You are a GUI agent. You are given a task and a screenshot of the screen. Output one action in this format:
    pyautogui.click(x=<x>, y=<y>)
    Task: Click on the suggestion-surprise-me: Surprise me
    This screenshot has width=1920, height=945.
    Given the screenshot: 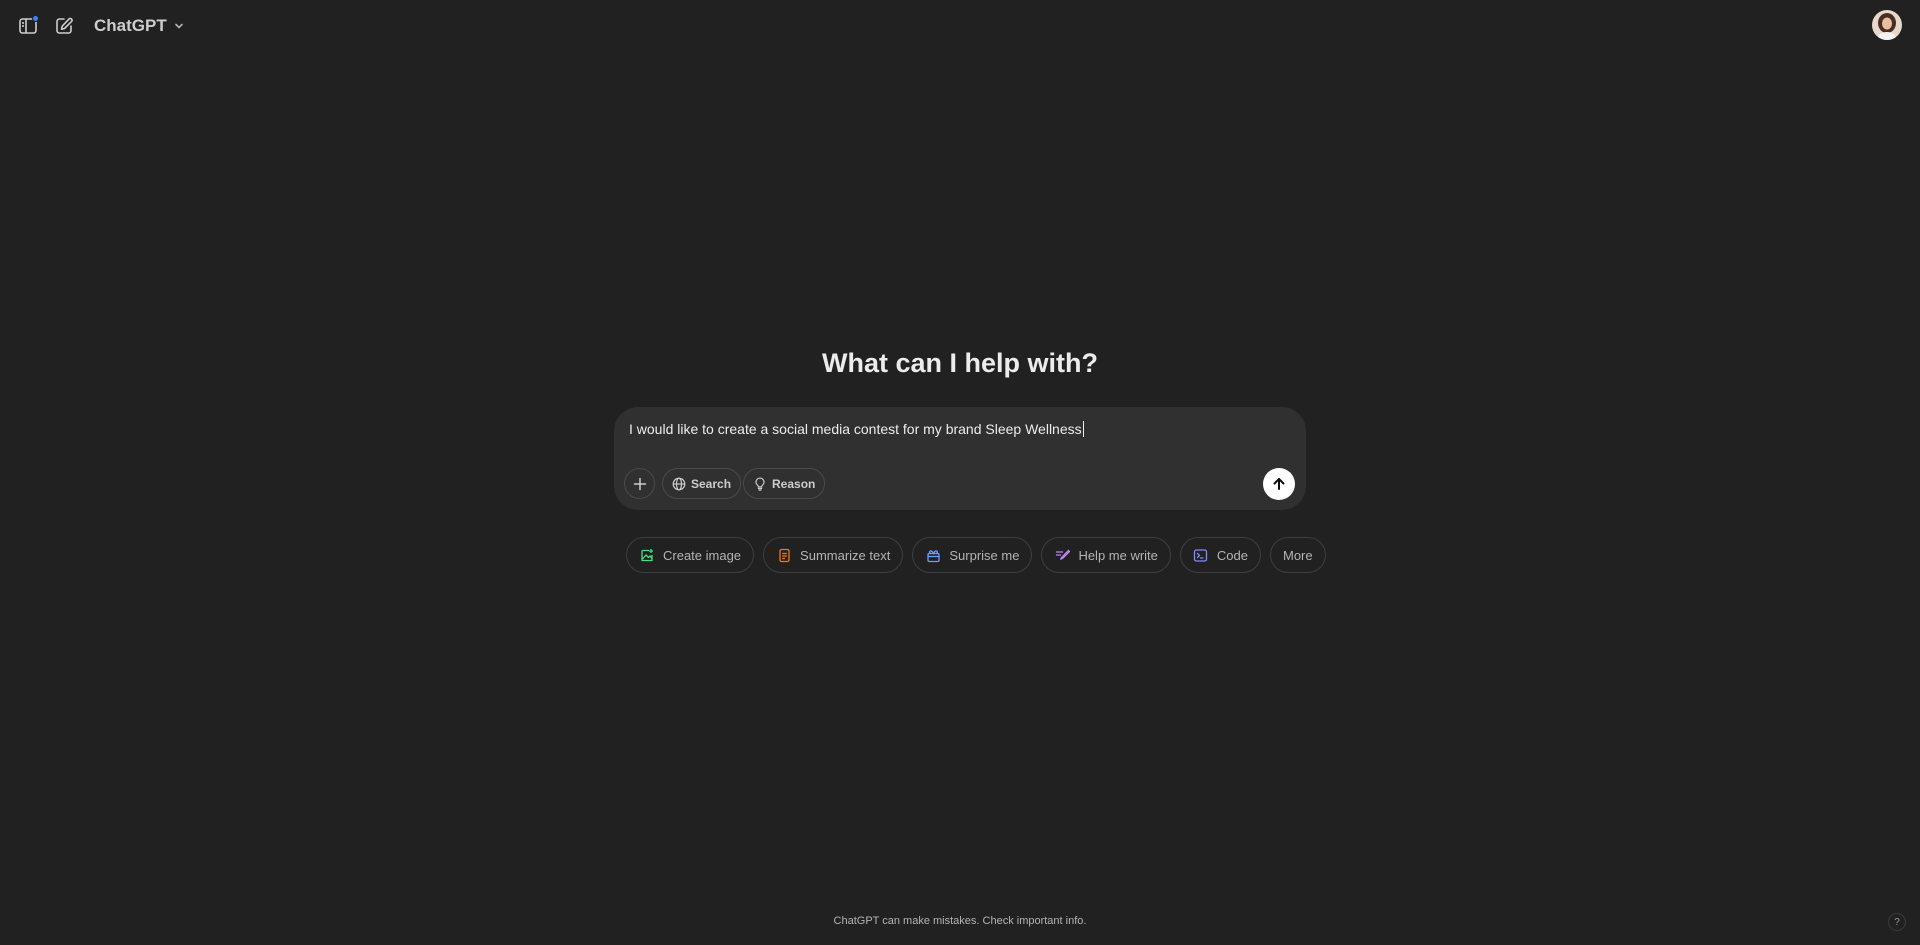 What is the action you would take?
    pyautogui.click(x=972, y=555)
    